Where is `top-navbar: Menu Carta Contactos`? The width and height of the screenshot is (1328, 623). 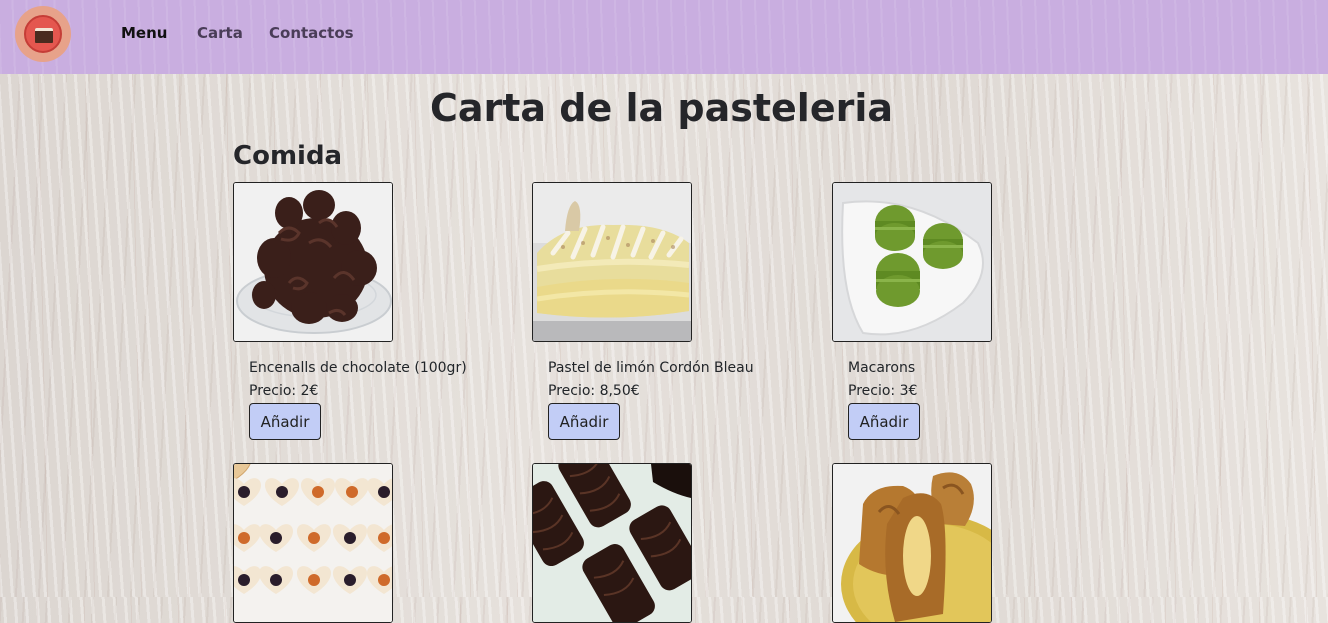
top-navbar: Menu Carta Contactos is located at coordinates (664, 37).